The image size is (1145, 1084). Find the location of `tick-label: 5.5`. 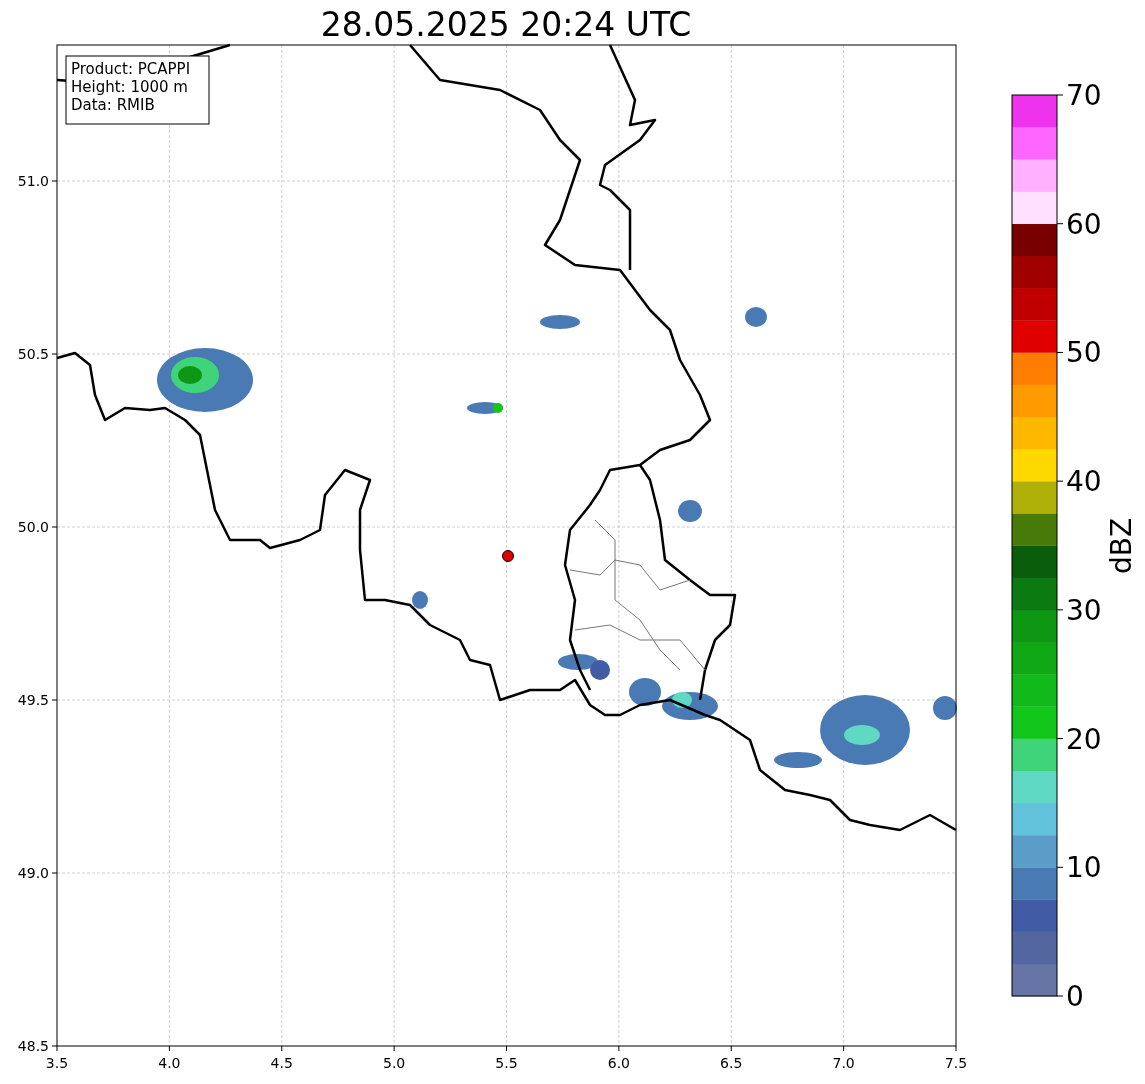

tick-label: 5.5 is located at coordinates (506, 1063).